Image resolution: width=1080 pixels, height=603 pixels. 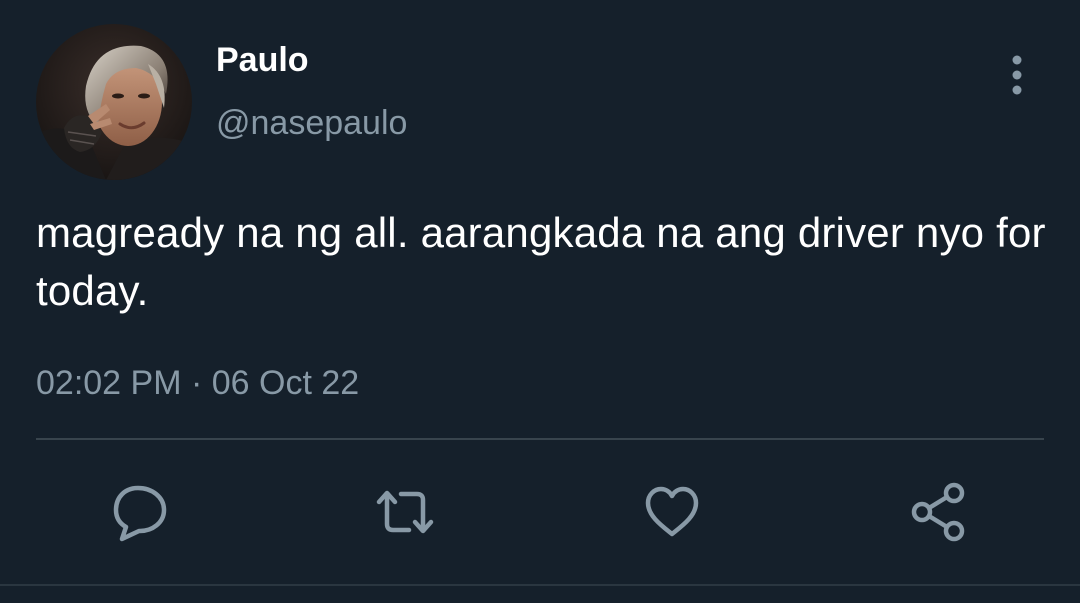 What do you see at coordinates (540, 439) in the screenshot?
I see `divider` at bounding box center [540, 439].